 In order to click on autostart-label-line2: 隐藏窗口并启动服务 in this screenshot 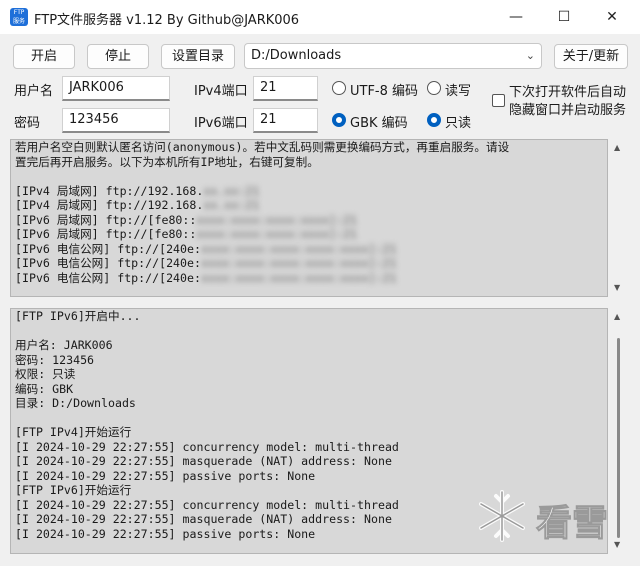, I will do `click(568, 110)`.